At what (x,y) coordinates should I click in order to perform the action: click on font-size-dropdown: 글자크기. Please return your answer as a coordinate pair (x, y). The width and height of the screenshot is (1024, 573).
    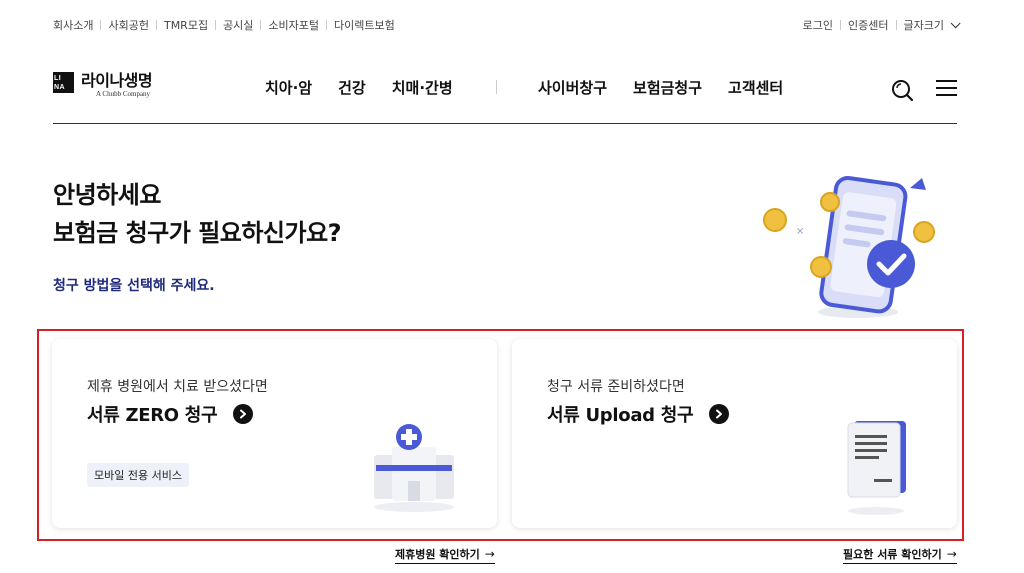
    Looking at the image, I should click on (925, 25).